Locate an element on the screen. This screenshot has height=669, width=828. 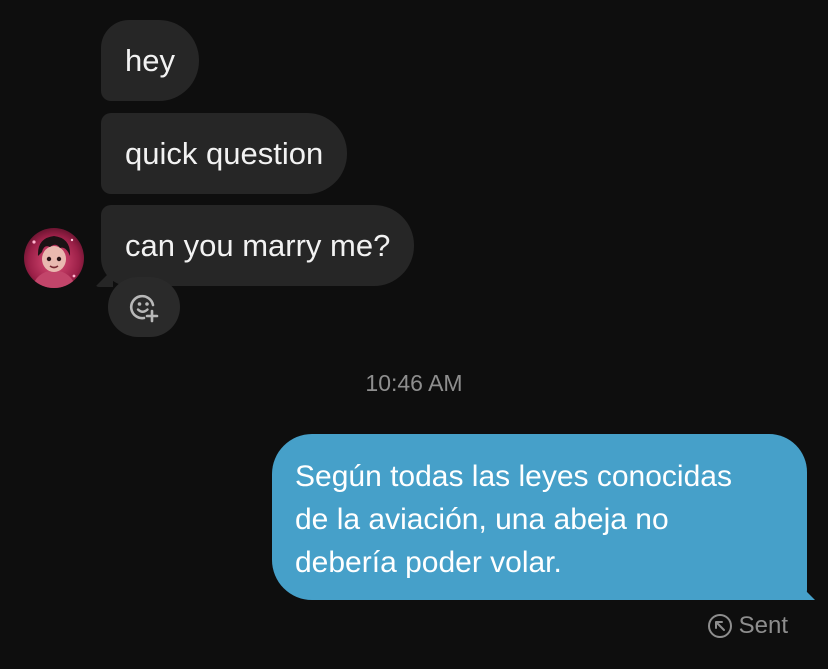
delivery-status: Sent is located at coordinates (747, 626).